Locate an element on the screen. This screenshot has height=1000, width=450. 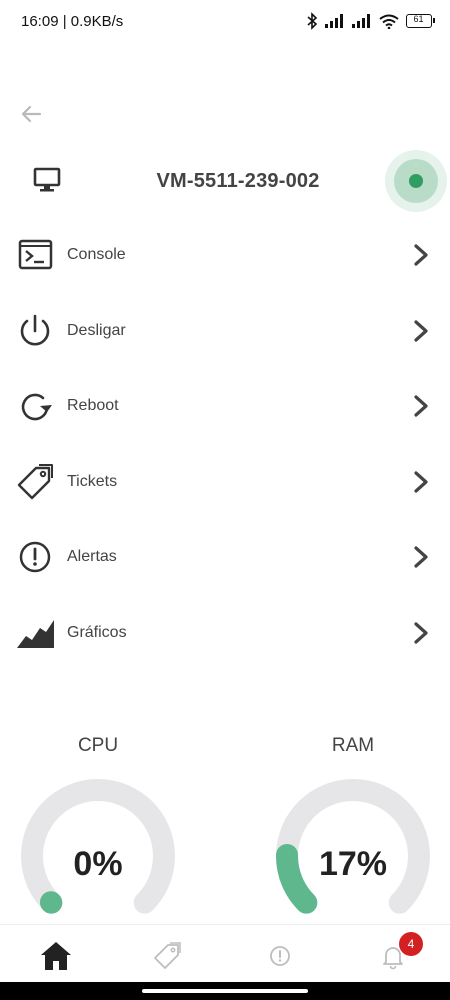
nav-home is located at coordinates (56, 954).